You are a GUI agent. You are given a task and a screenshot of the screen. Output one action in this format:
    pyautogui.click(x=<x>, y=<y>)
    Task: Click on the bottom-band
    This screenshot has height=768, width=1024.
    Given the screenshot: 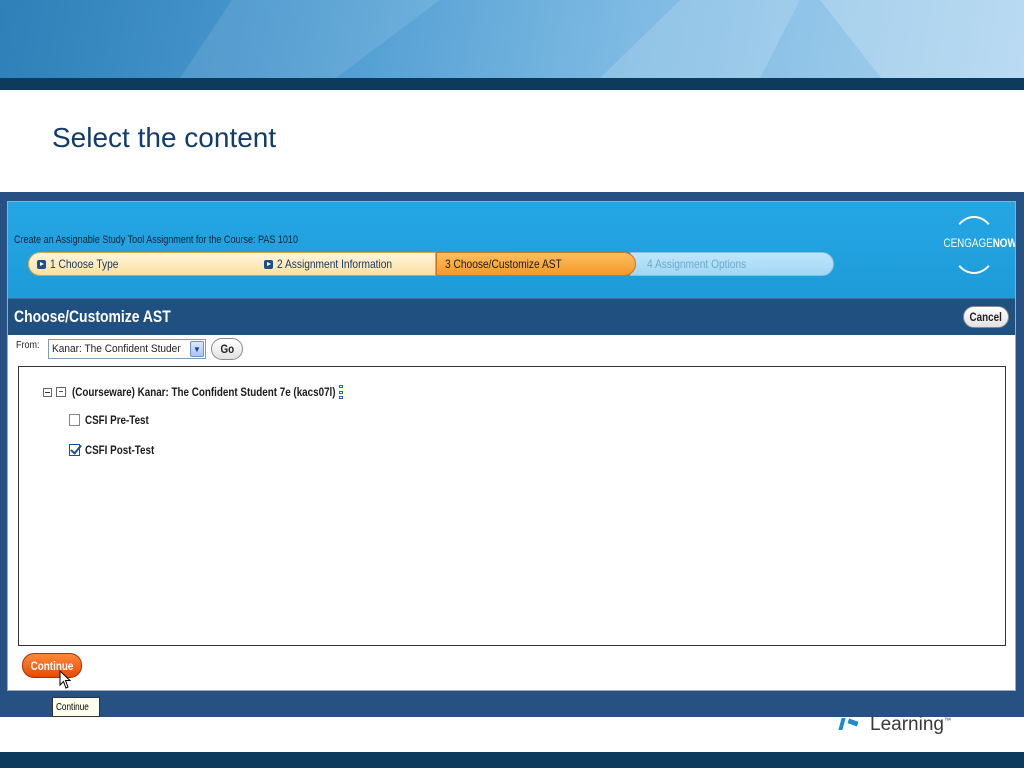 What is the action you would take?
    pyautogui.click(x=512, y=760)
    